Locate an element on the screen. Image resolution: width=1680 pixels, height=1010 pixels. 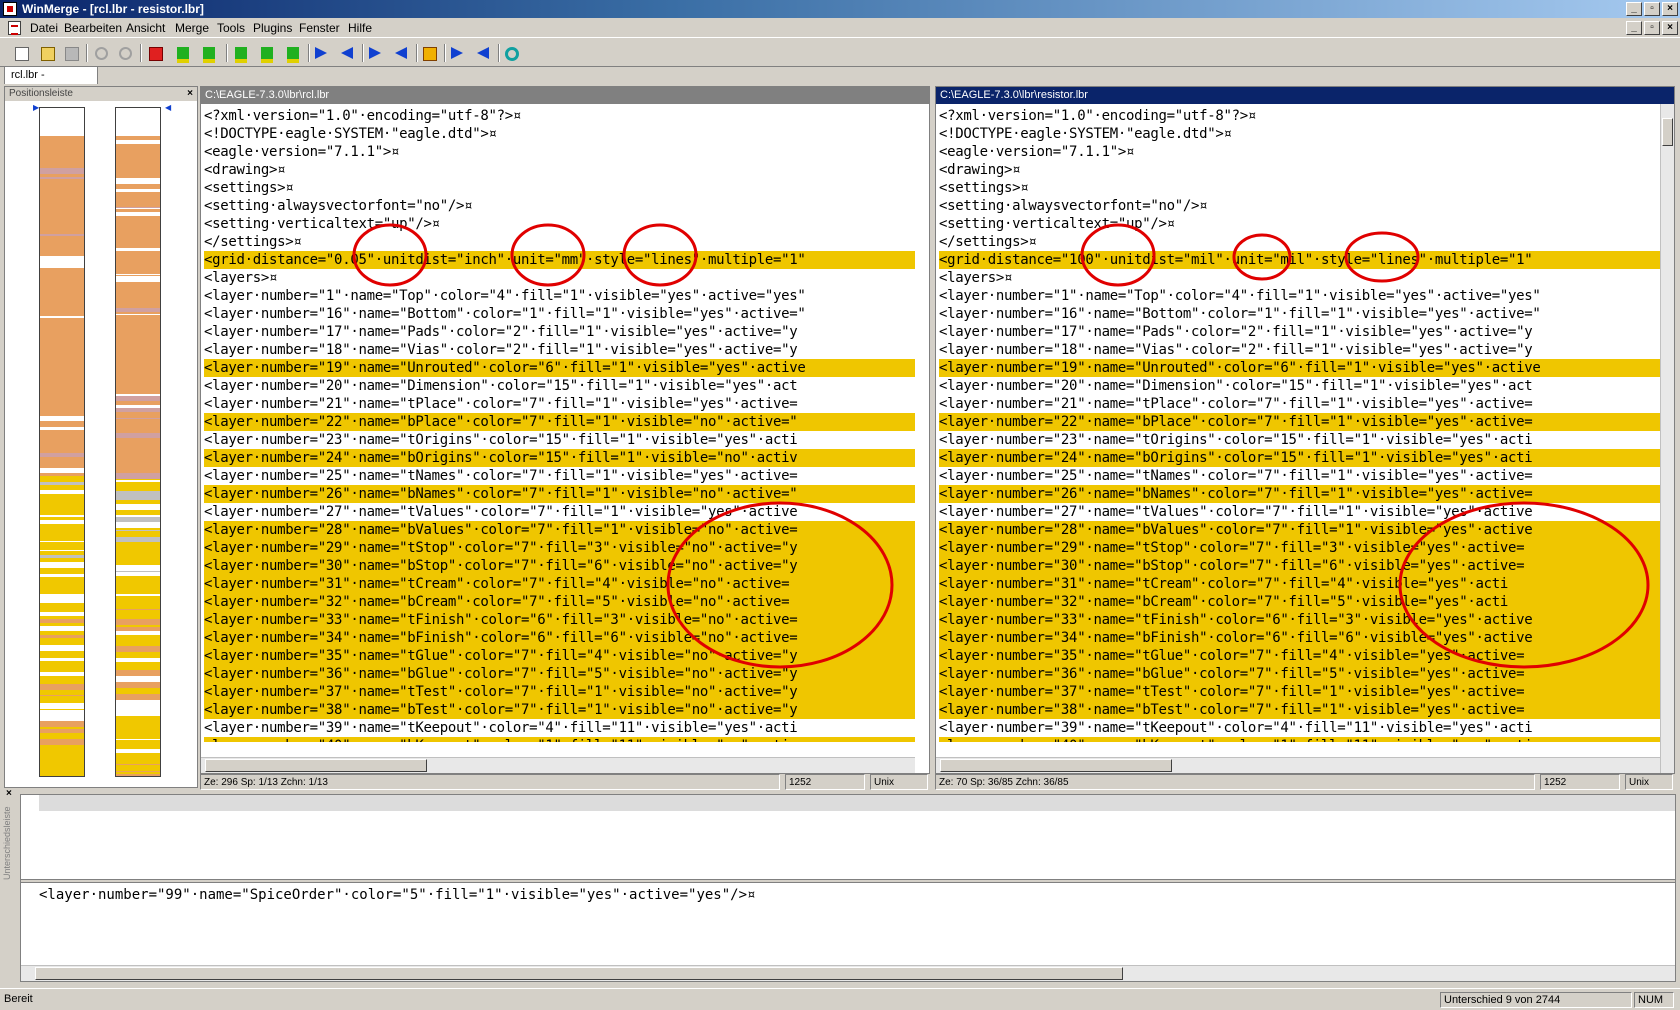
copy-left-icon is located at coordinates (347, 53).